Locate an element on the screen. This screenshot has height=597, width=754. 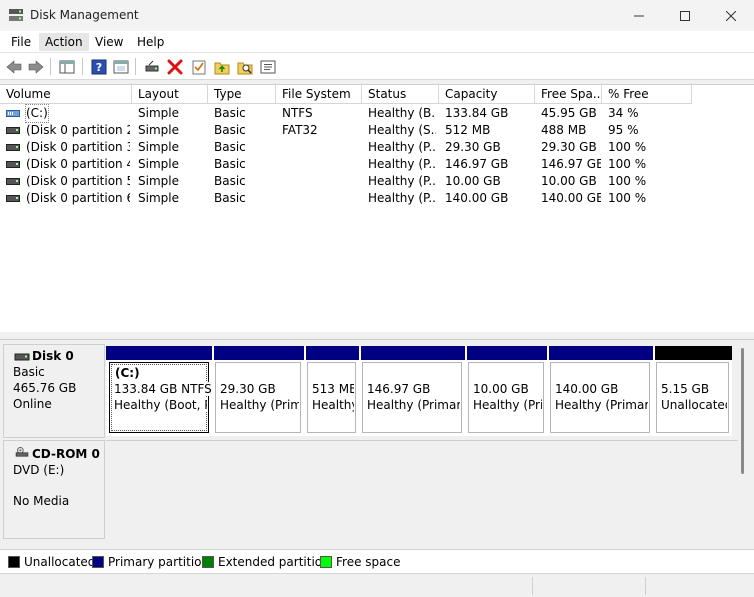
menu-help: Help is located at coordinates (150, 42).